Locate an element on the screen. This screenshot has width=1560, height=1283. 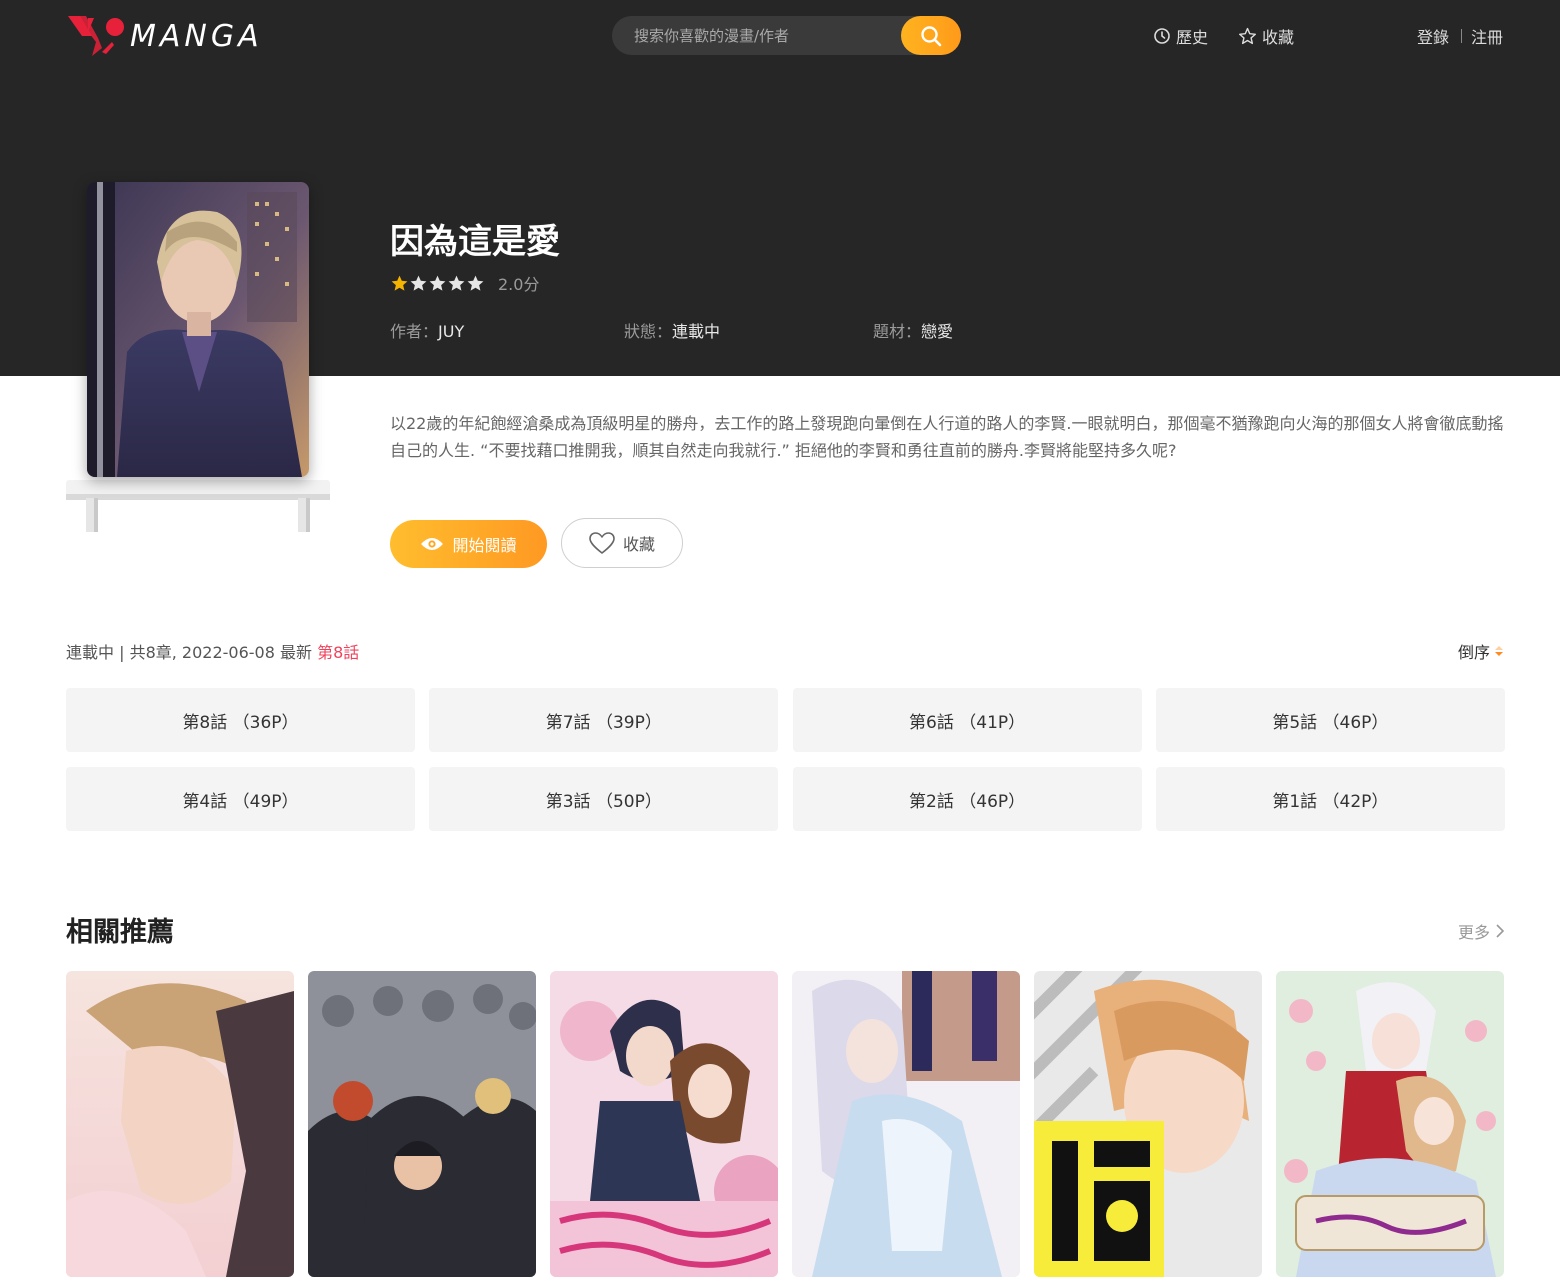
sort-arrows-icon is located at coordinates (1499, 651).